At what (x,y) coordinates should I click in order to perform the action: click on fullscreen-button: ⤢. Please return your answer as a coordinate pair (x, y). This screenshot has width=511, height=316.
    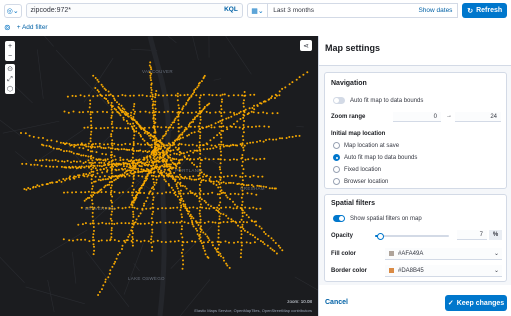
    Looking at the image, I should click on (10, 79).